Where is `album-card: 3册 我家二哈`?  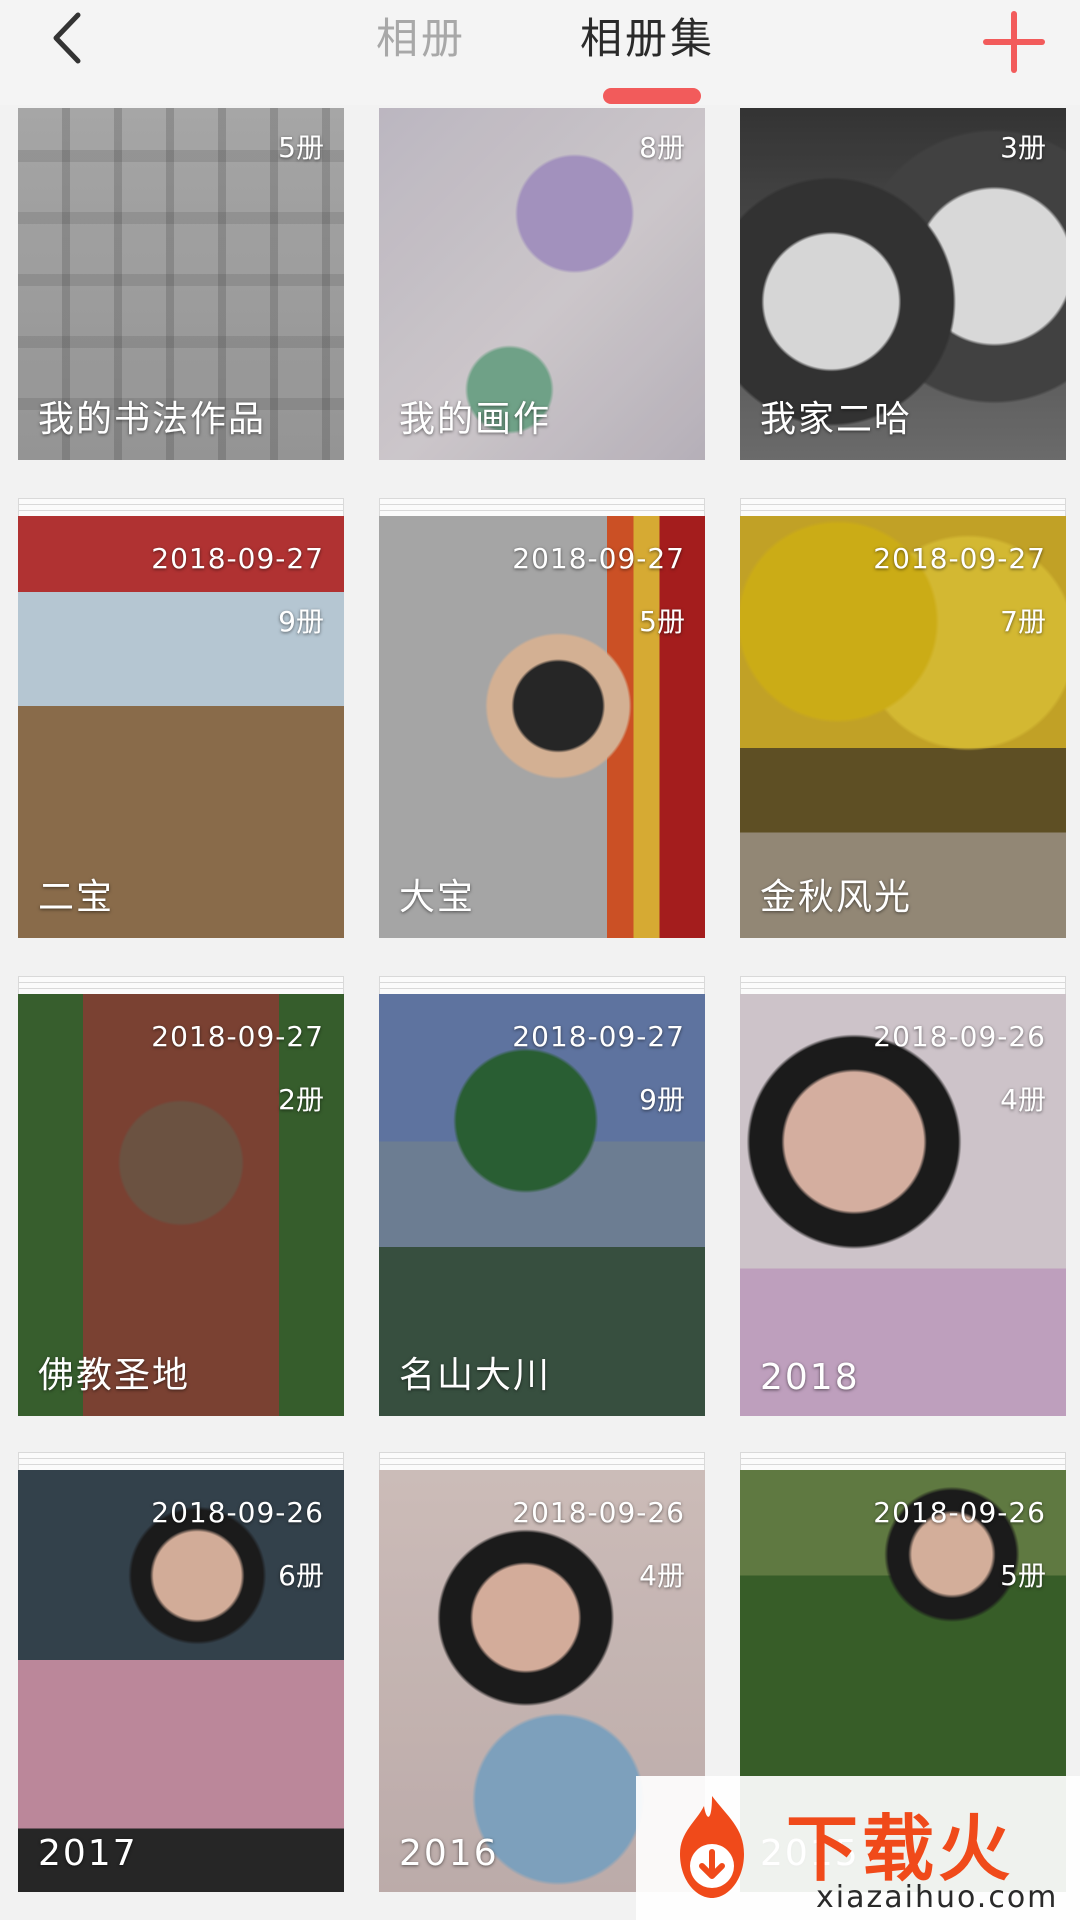
album-card: 3册 我家二哈 is located at coordinates (903, 284).